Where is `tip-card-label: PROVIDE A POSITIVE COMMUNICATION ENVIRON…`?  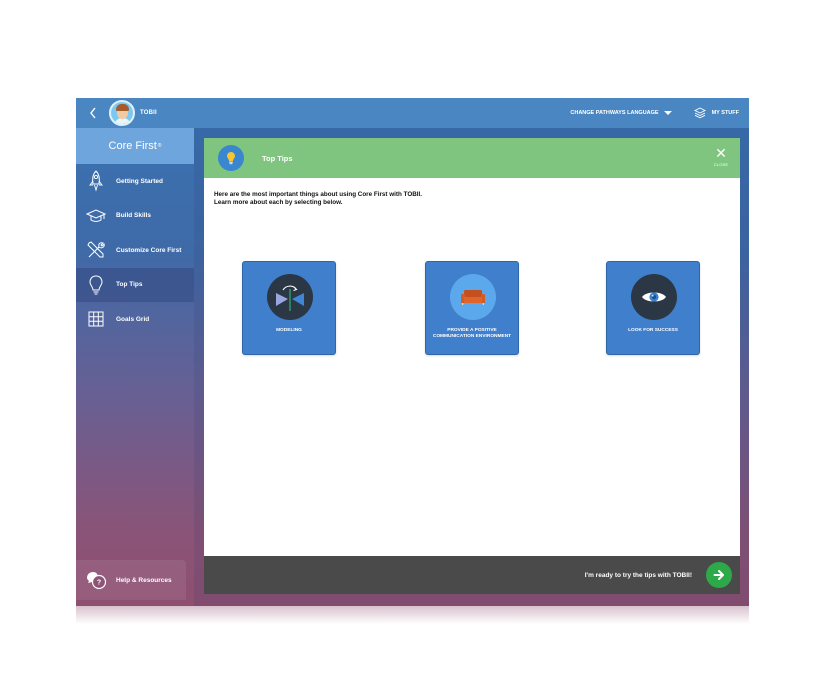
tip-card-label: PROVIDE A POSITIVE COMMUNICATION ENVIRON… is located at coordinates (472, 333).